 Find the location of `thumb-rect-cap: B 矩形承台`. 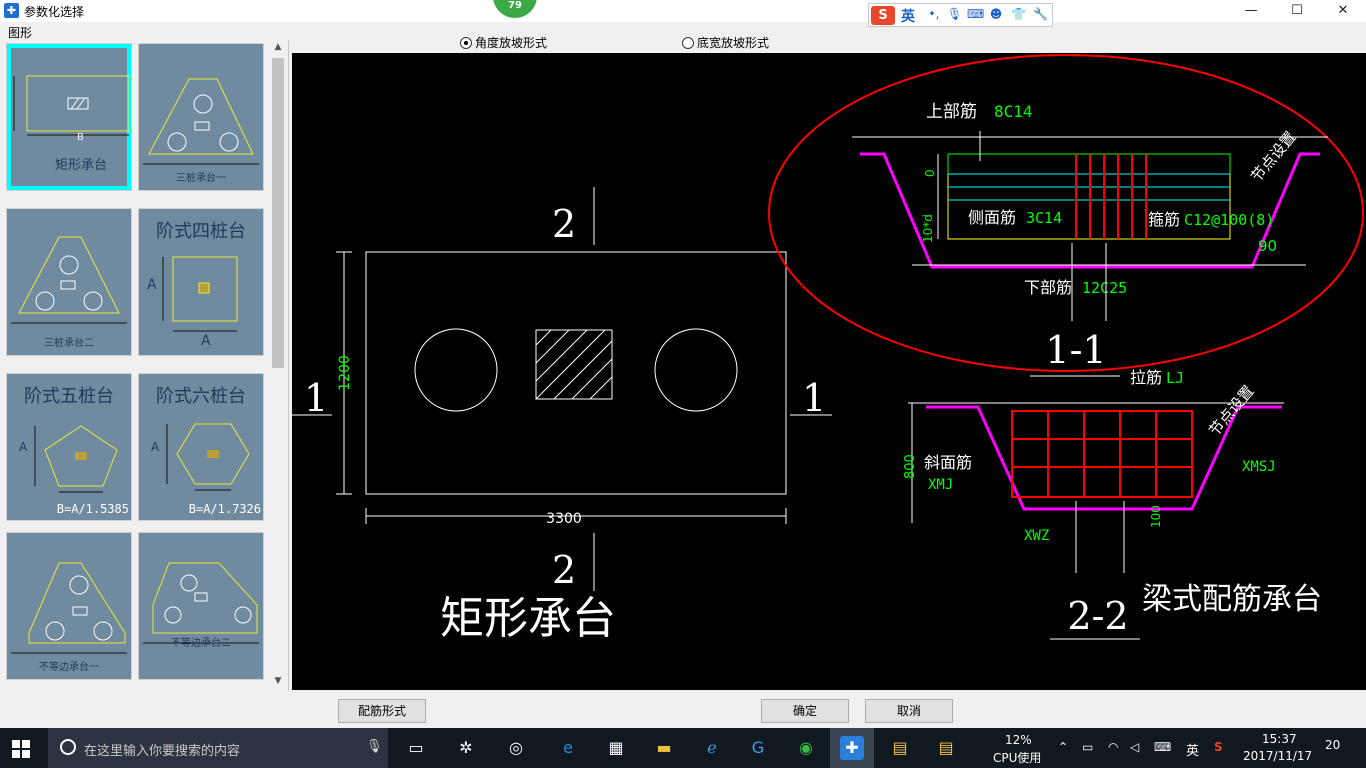

thumb-rect-cap: B 矩形承台 is located at coordinates (69, 117).